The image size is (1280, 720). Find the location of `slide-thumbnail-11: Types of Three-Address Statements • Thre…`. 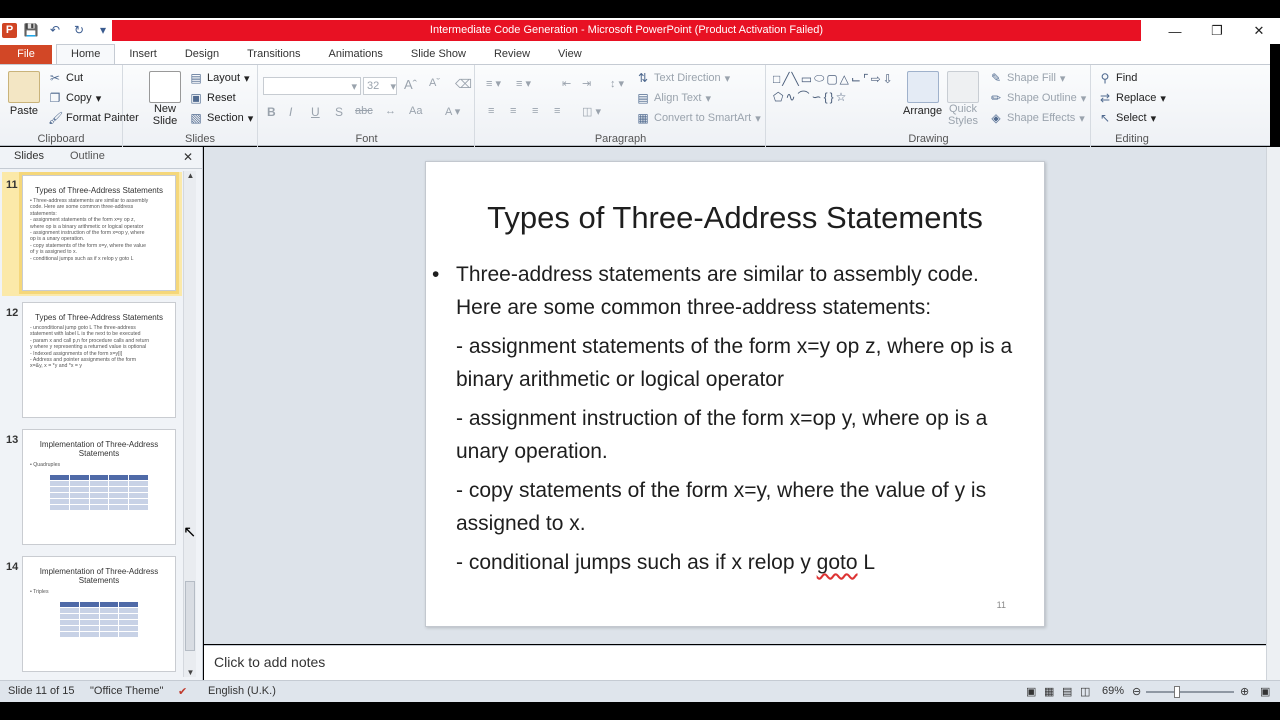

slide-thumbnail-11: Types of Three-Address Statements • Thre… is located at coordinates (99, 233).